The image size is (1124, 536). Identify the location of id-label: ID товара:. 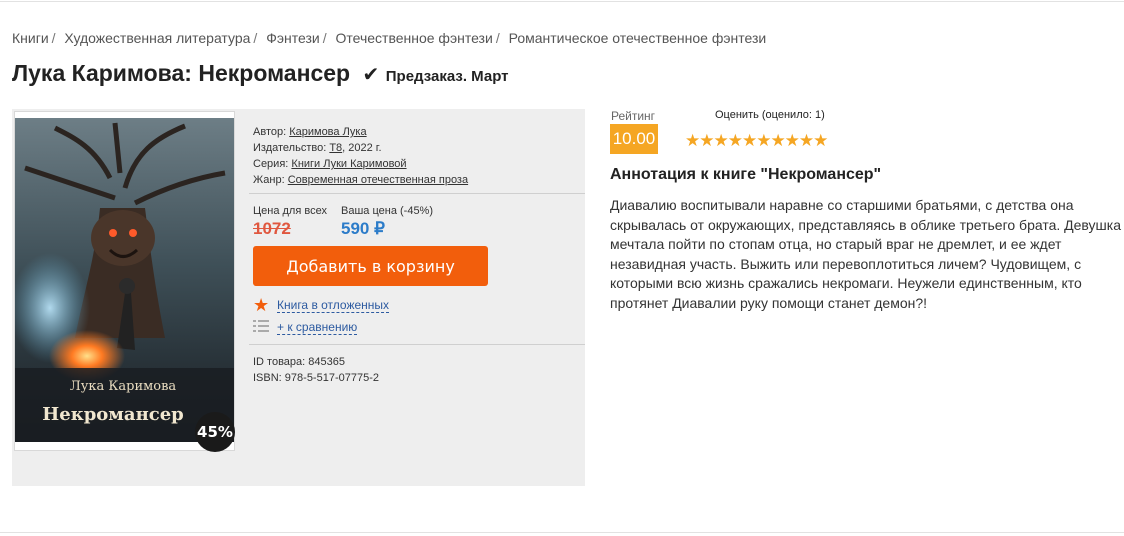
(279, 362).